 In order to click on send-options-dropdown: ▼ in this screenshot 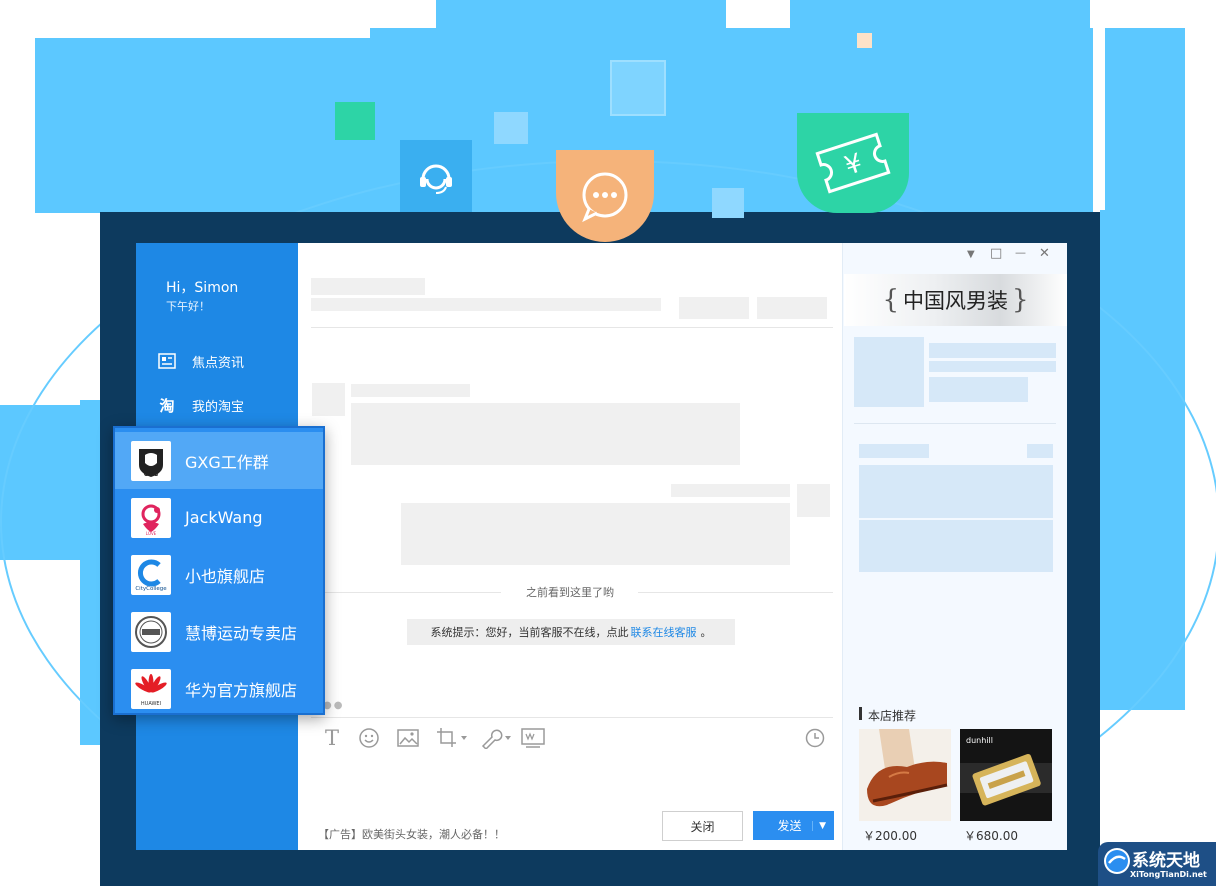, I will do `click(819, 826)`.